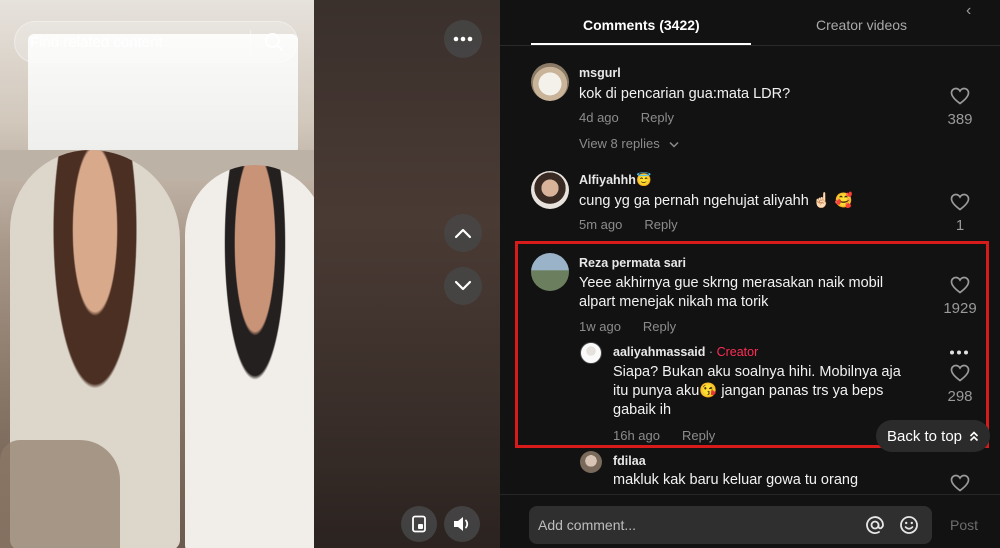 This screenshot has height=548, width=1000. I want to click on more-options-button, so click(463, 39).